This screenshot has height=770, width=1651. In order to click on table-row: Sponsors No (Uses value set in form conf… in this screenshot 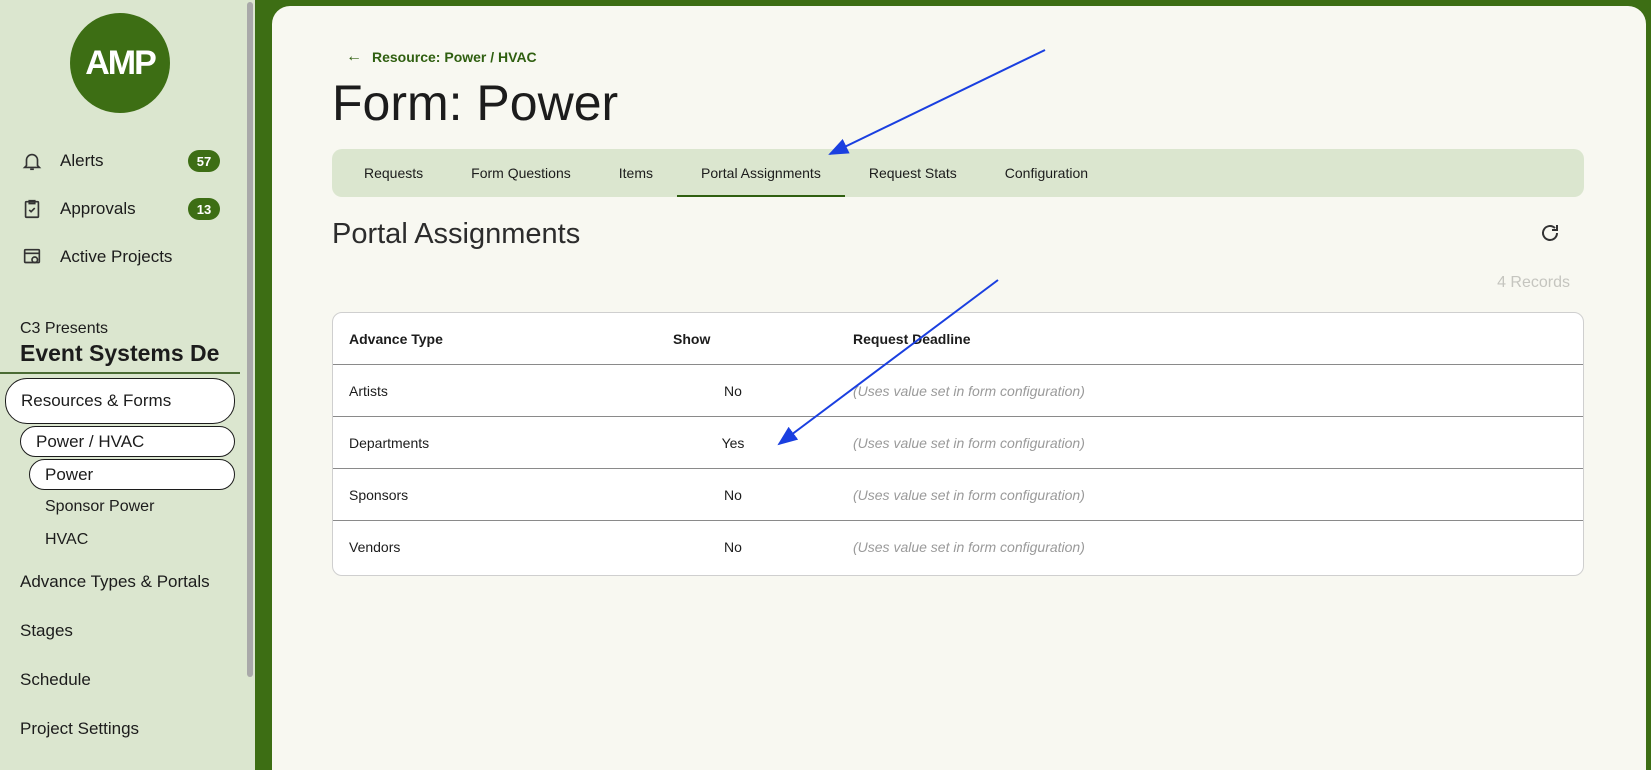, I will do `click(958, 495)`.